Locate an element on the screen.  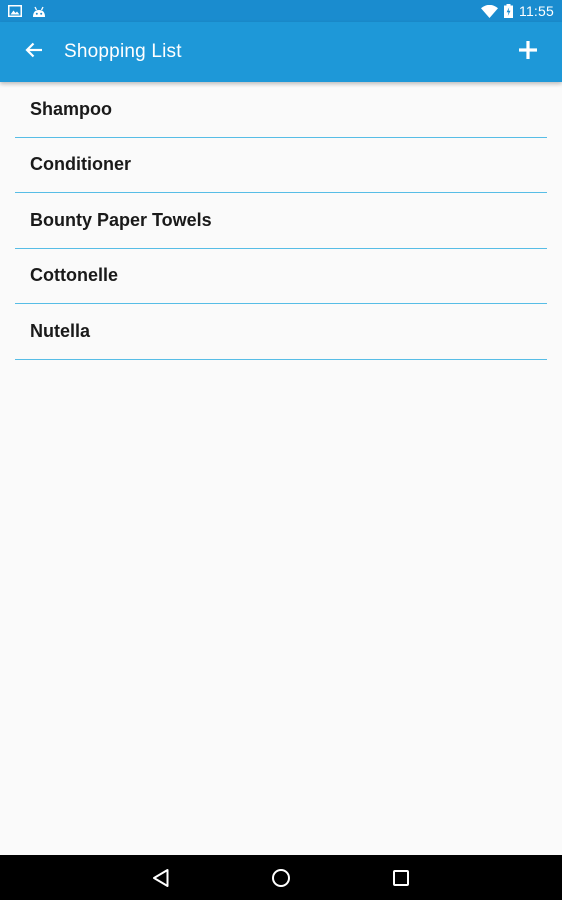
add-item-button is located at coordinates (528, 52).